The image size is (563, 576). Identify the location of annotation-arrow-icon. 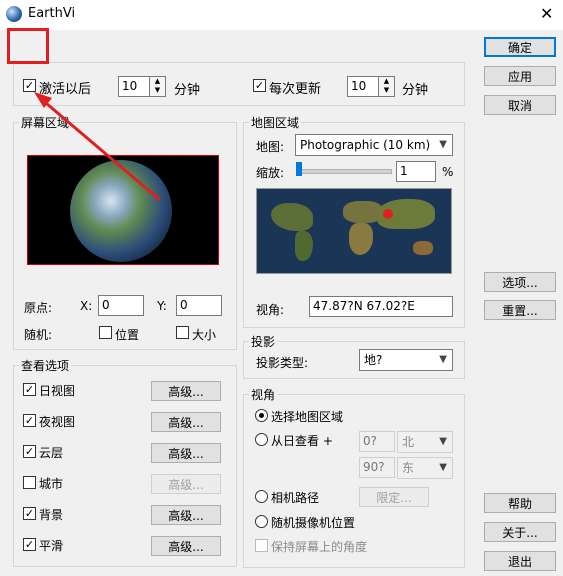
(97, 147).